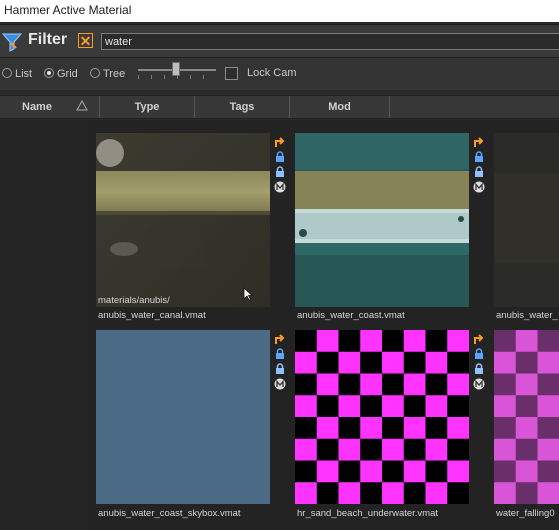 The image size is (559, 530). Describe the element at coordinates (114, 74) in the screenshot. I see `view-radio-tree-label: Tree` at that location.